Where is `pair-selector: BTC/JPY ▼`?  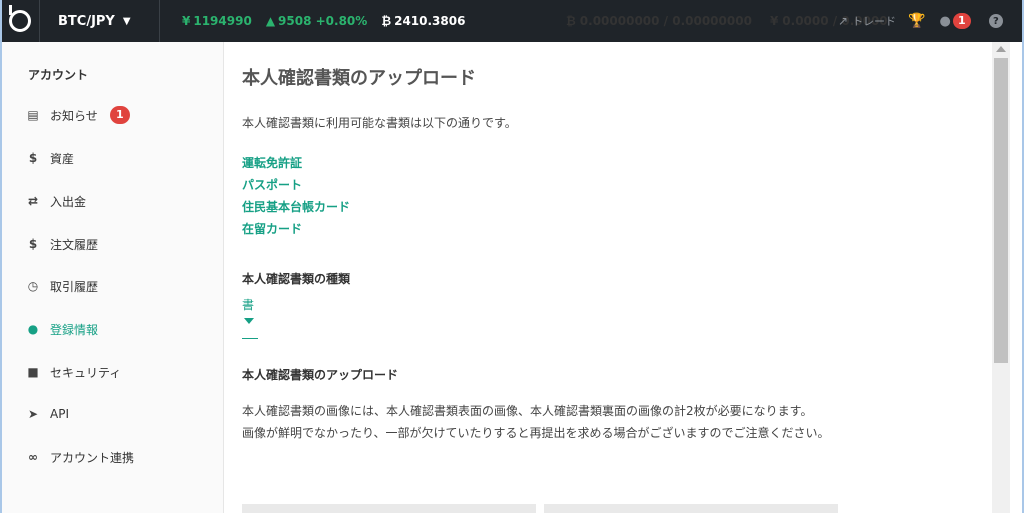 pair-selector: BTC/JPY ▼ is located at coordinates (100, 21).